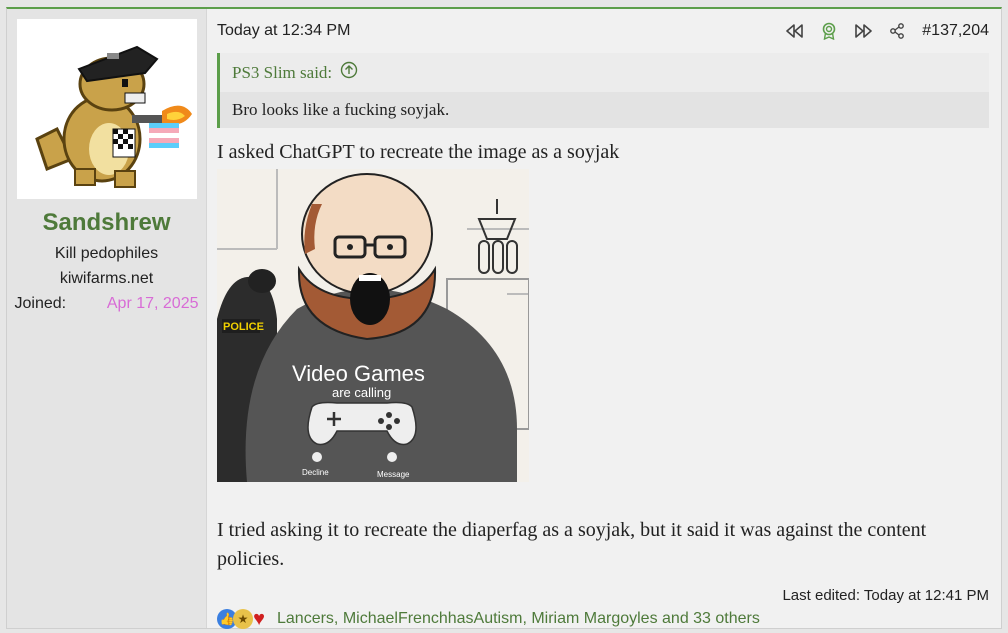 The height and width of the screenshot is (633, 1008). Describe the element at coordinates (106, 253) in the screenshot. I see `user-title: Kill pedophiles` at that location.